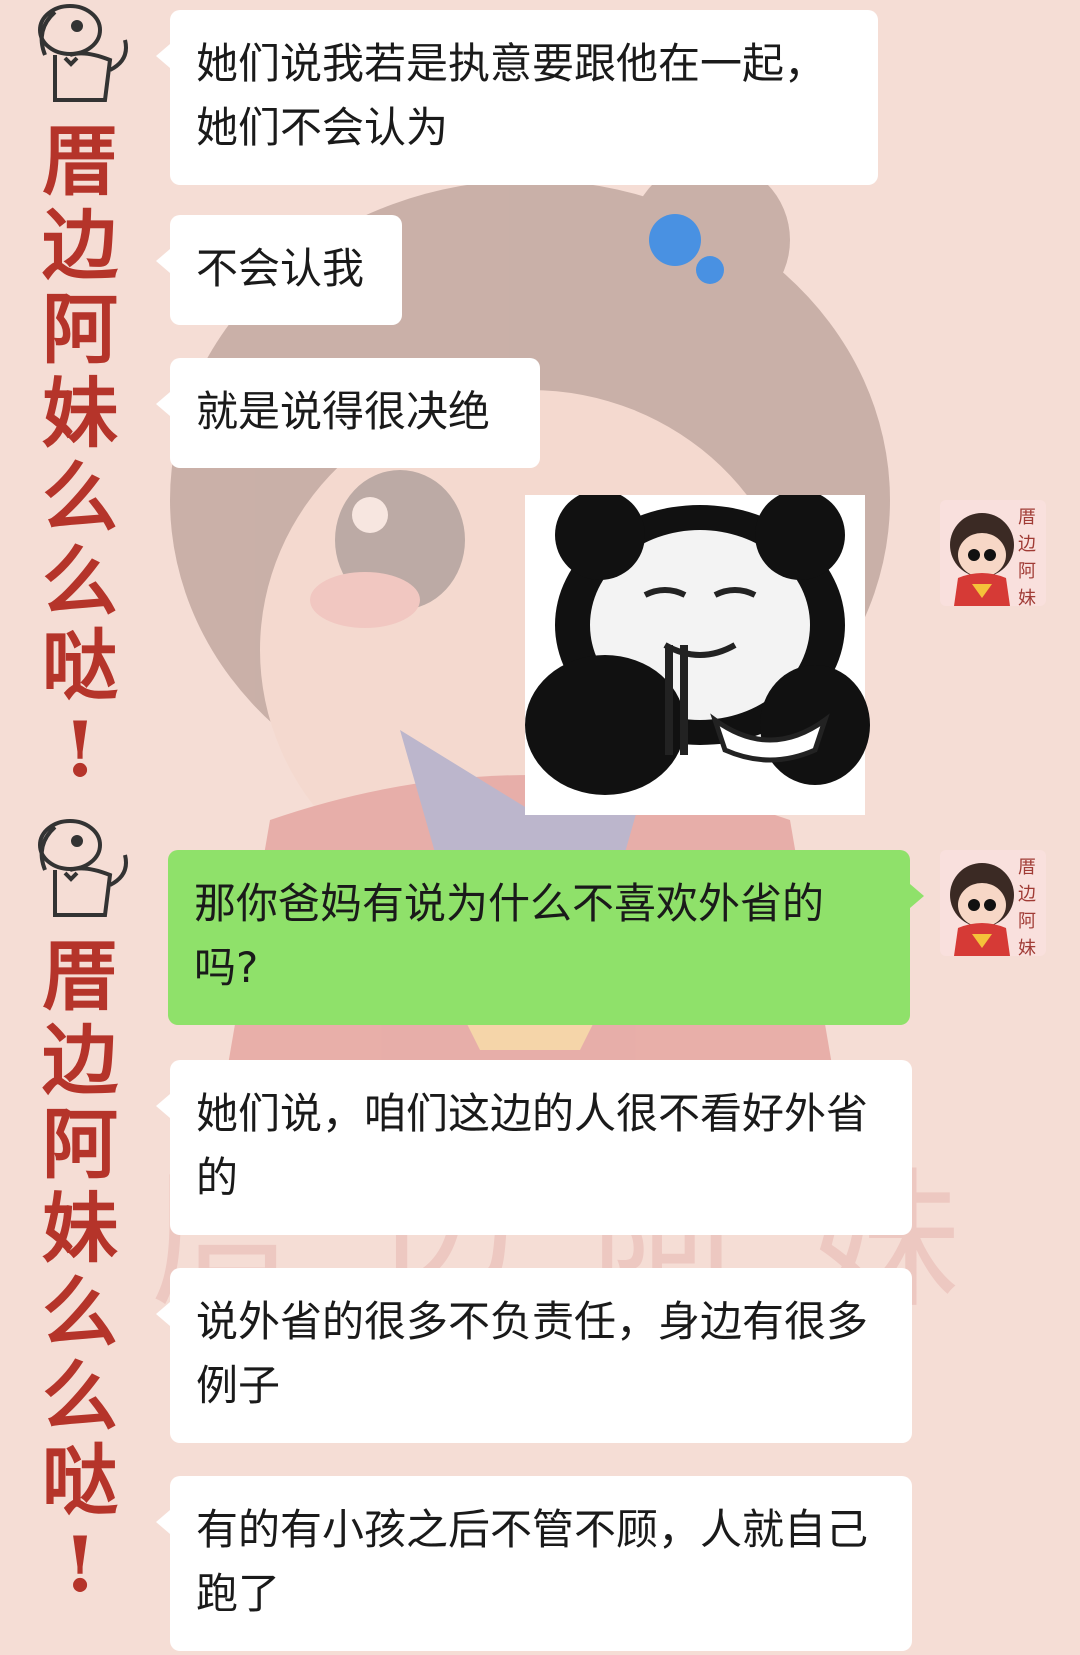  I want to click on message-bubble-incoming: 有的有小孩之后不管不顾，人就自己跑了, so click(534, 1563).